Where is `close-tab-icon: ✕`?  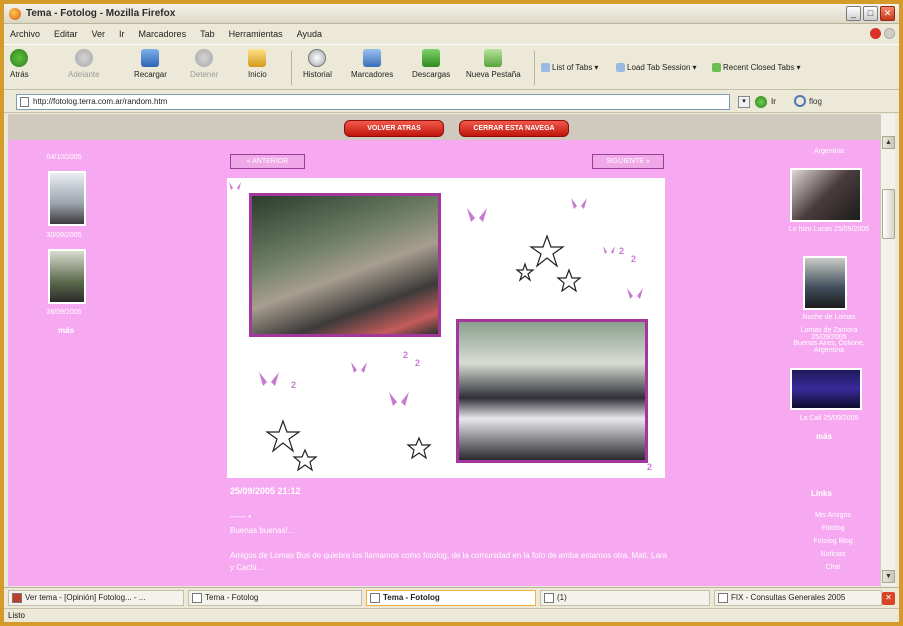
close-tab-icon: ✕ is located at coordinates (888, 598).